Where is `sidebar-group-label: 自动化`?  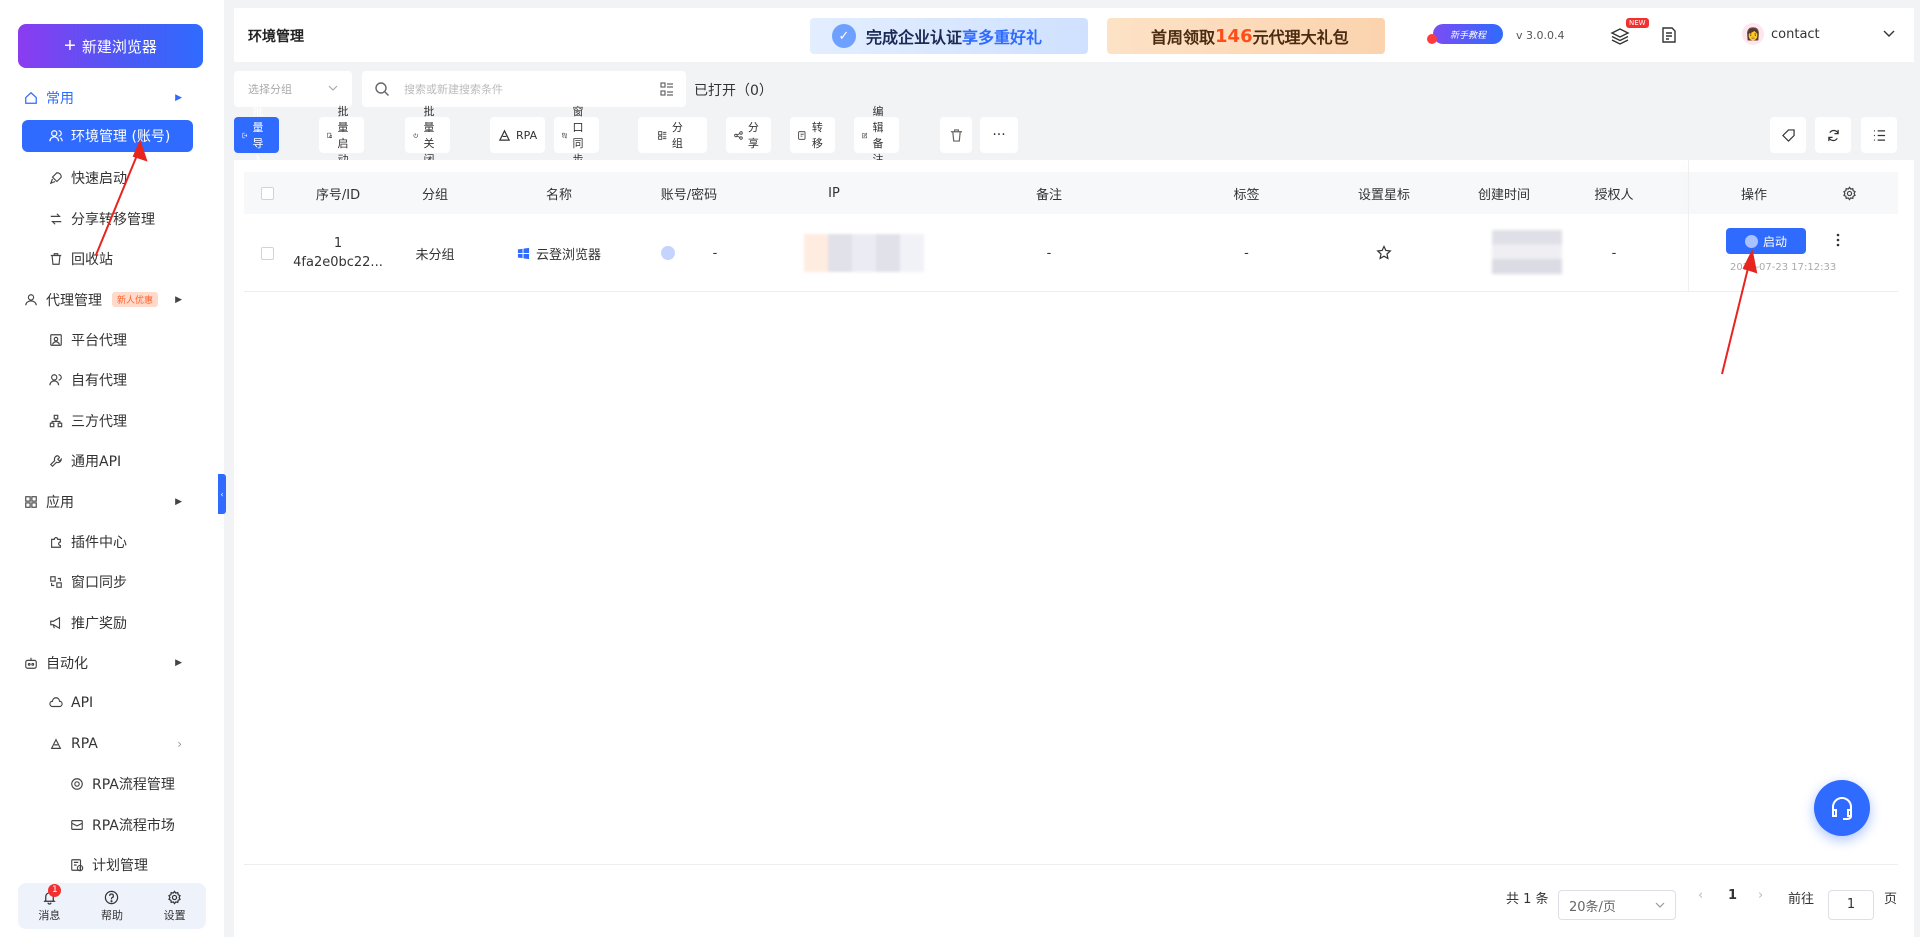 sidebar-group-label: 自动化 is located at coordinates (67, 664).